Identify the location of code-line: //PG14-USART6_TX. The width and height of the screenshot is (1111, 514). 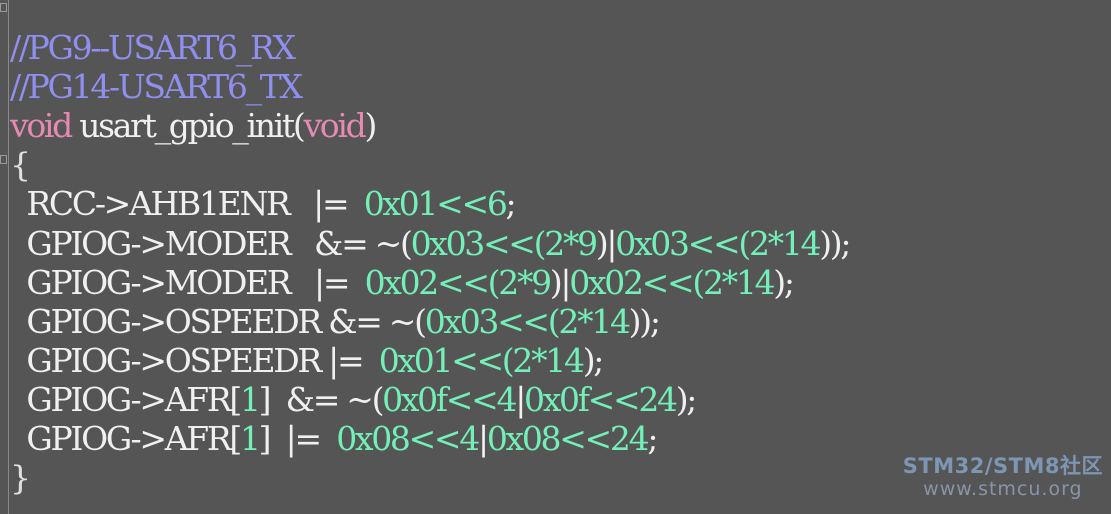
(156, 87).